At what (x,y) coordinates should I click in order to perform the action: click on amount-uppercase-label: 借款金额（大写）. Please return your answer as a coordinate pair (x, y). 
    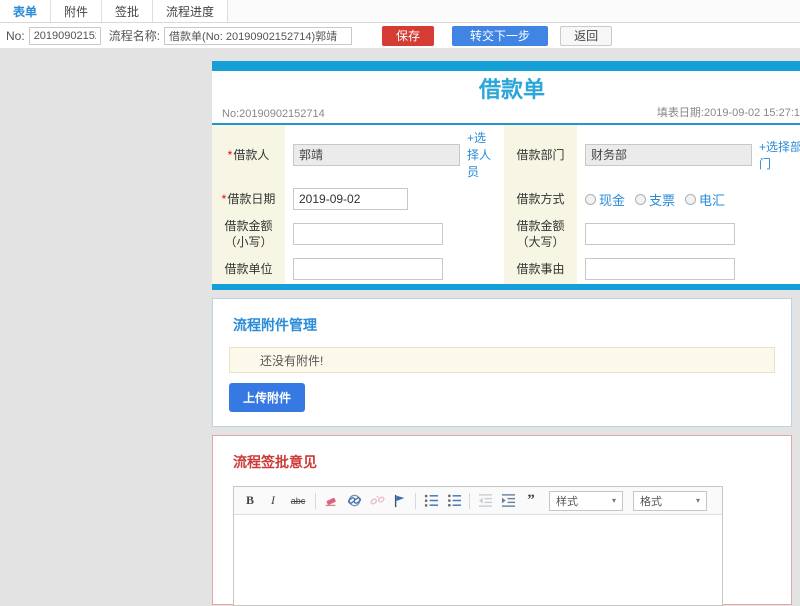
    Looking at the image, I should click on (540, 234).